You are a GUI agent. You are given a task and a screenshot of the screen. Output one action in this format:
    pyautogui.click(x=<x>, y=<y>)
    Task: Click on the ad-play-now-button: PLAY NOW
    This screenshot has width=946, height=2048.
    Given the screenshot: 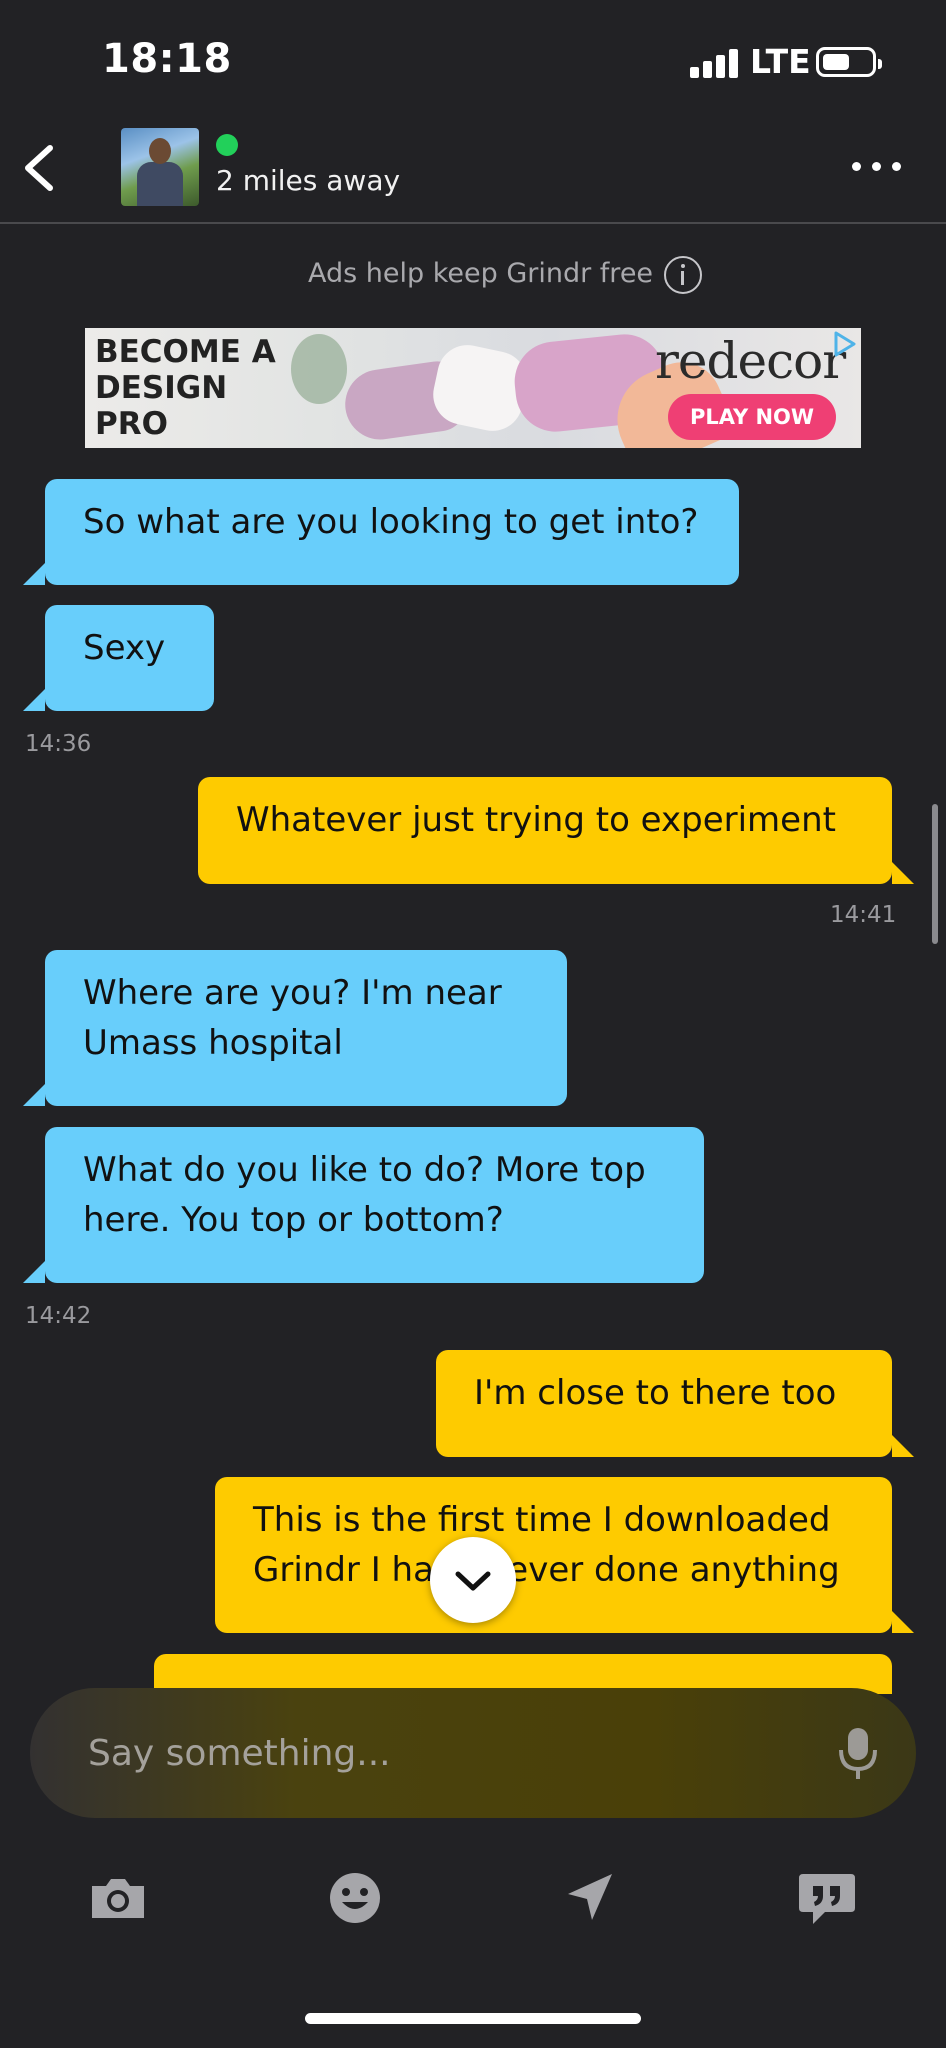 What is the action you would take?
    pyautogui.click(x=752, y=417)
    